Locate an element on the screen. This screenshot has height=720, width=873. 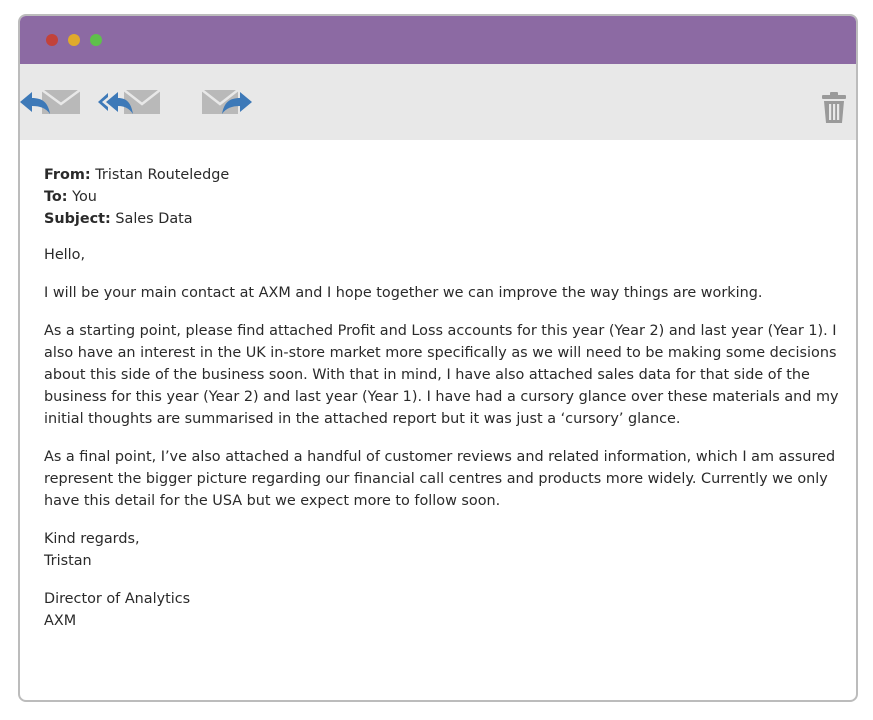
close-window-button is located at coordinates (52, 40).